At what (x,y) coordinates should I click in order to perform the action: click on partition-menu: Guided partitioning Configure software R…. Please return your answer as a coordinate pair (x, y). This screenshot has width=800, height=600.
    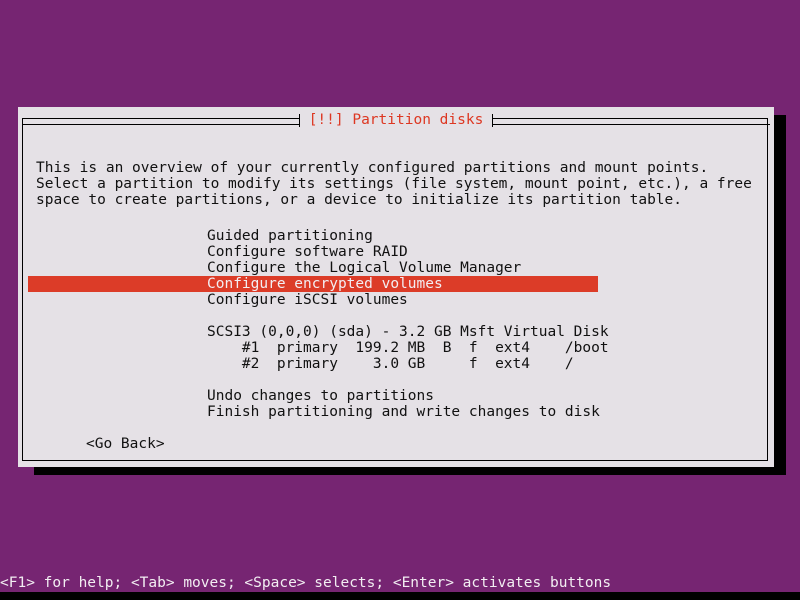
    Looking at the image, I should click on (400, 268).